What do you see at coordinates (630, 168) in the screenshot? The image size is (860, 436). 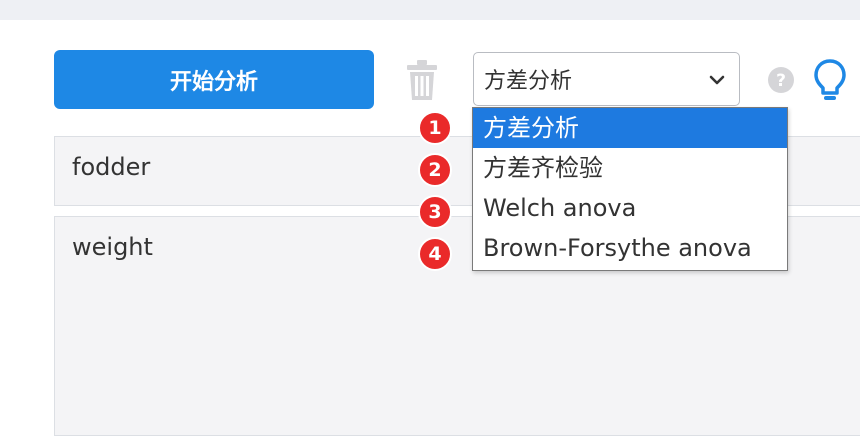 I see `dropdown-option: 方差齐检验` at bounding box center [630, 168].